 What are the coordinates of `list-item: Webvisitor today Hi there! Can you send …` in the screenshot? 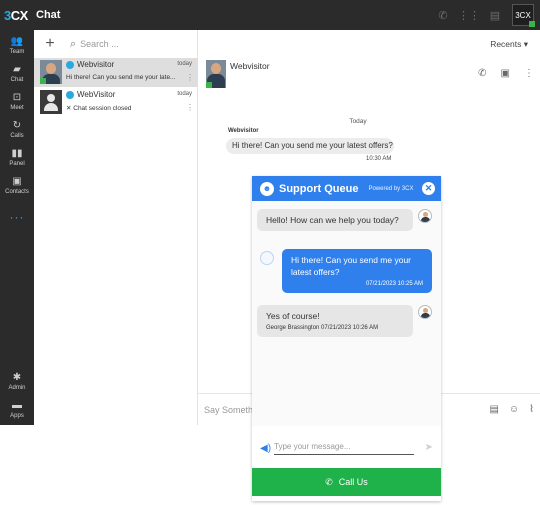 It's located at (116, 72).